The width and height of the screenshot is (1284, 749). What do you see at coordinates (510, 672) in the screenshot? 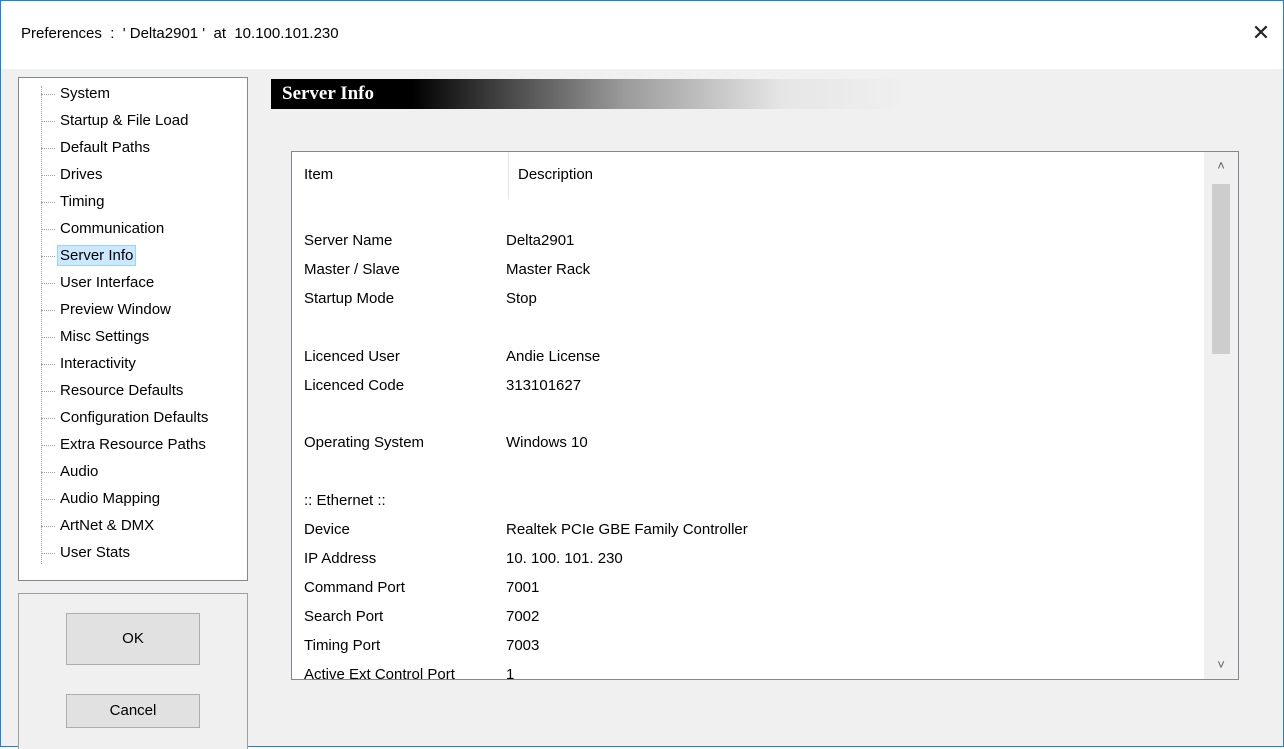
I see `row-description: 1` at bounding box center [510, 672].